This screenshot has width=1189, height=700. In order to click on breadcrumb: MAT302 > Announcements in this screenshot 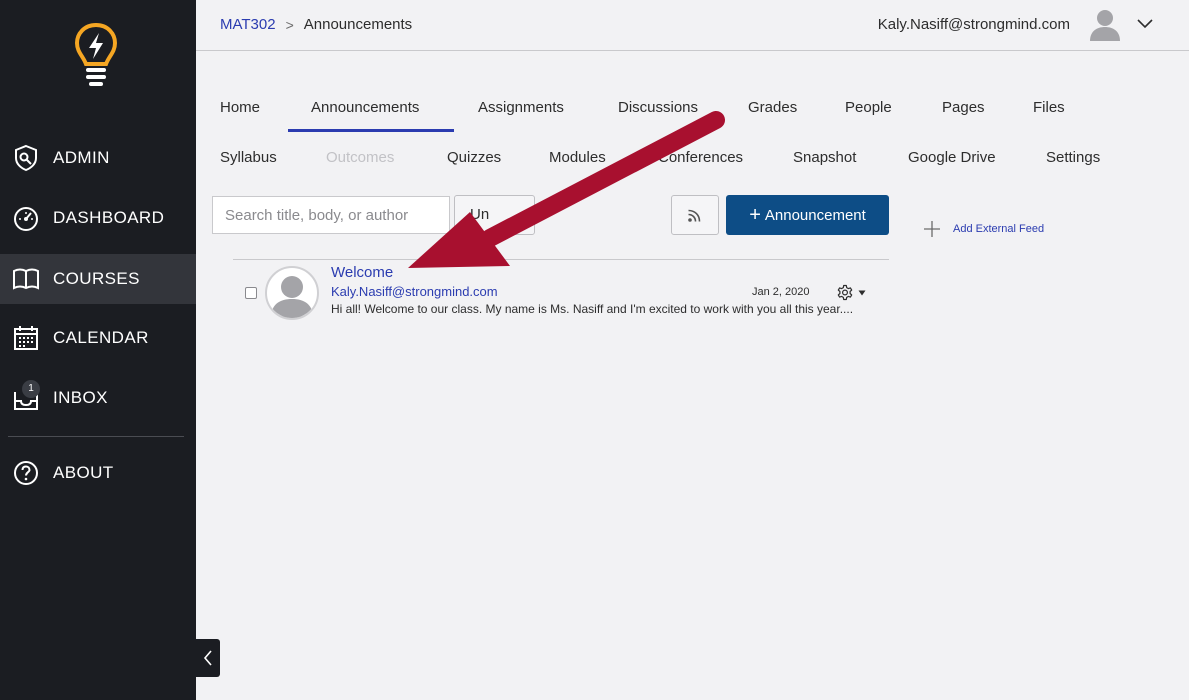, I will do `click(316, 24)`.